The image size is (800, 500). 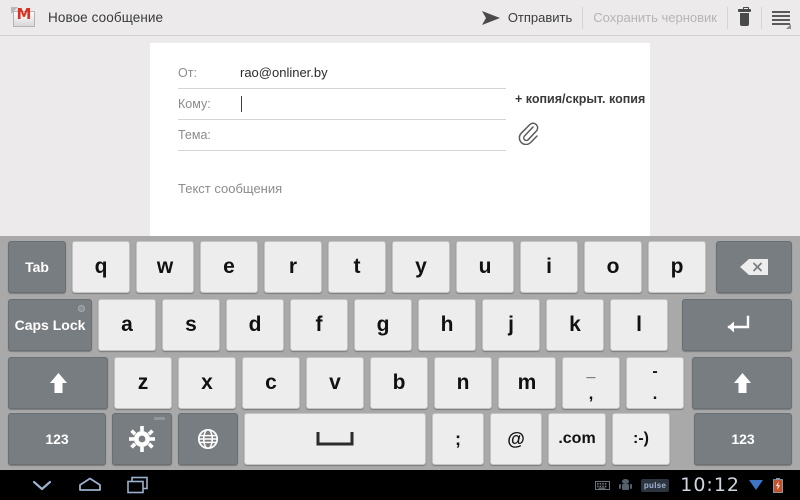 What do you see at coordinates (575, 325) in the screenshot?
I see `key-k: k` at bounding box center [575, 325].